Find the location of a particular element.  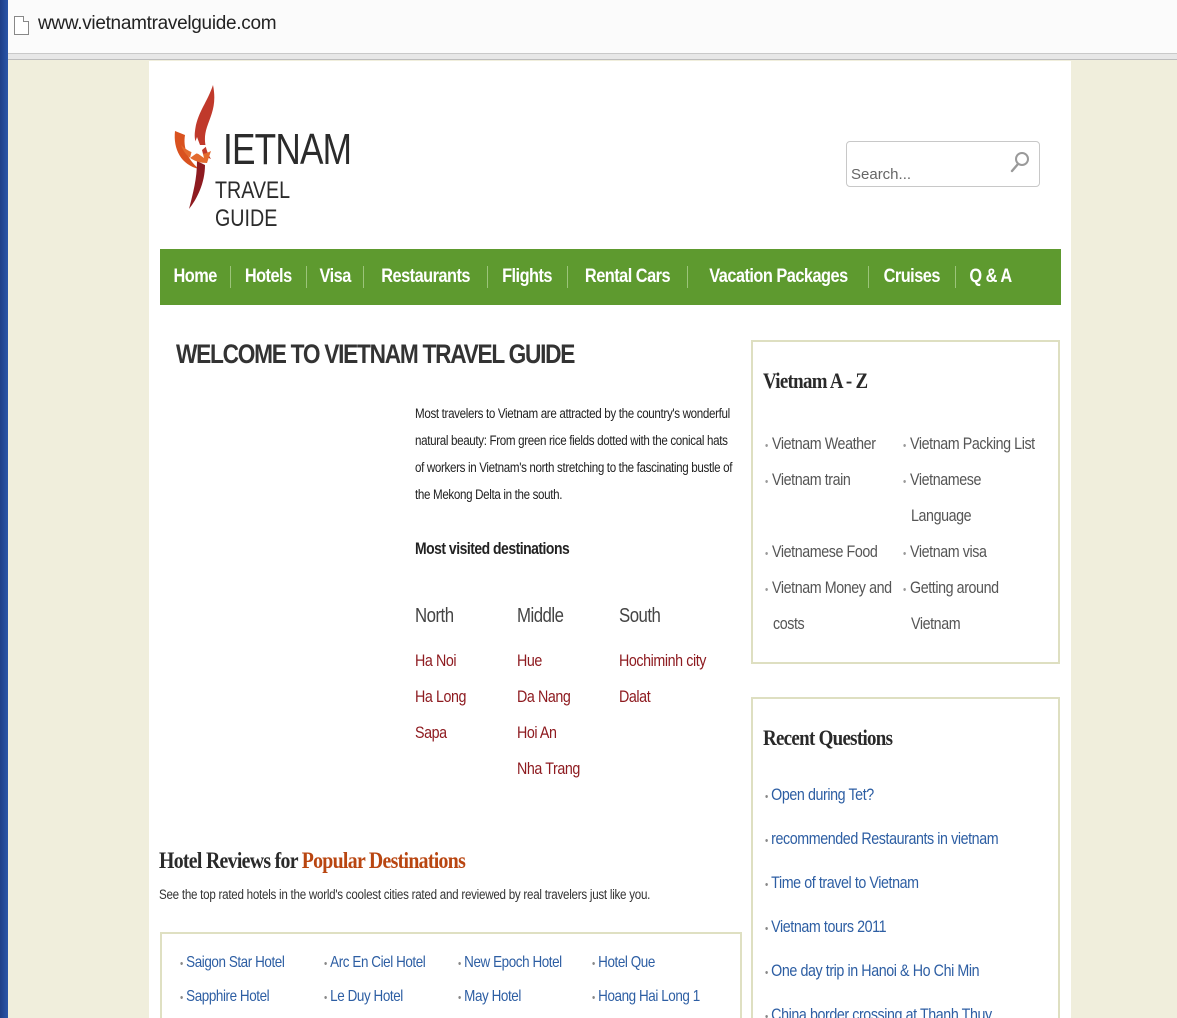

az-link: • Vietnamese is located at coordinates (949, 481).